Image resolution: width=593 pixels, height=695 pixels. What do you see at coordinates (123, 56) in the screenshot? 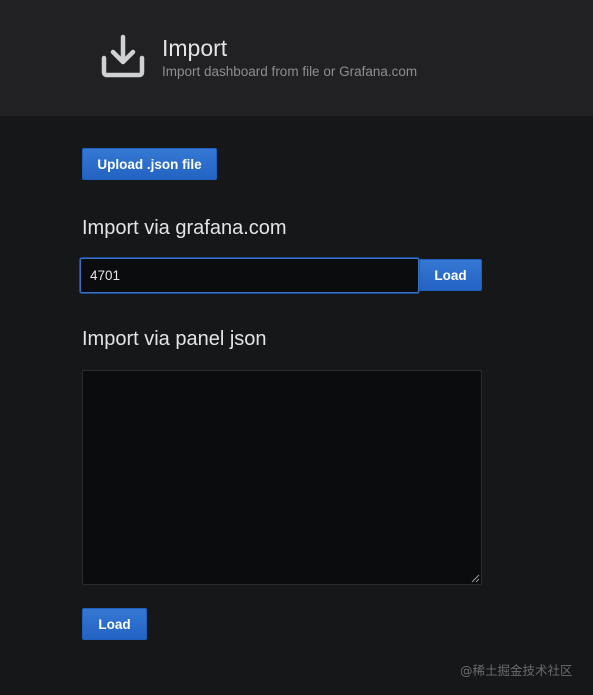
I see `download-icon` at bounding box center [123, 56].